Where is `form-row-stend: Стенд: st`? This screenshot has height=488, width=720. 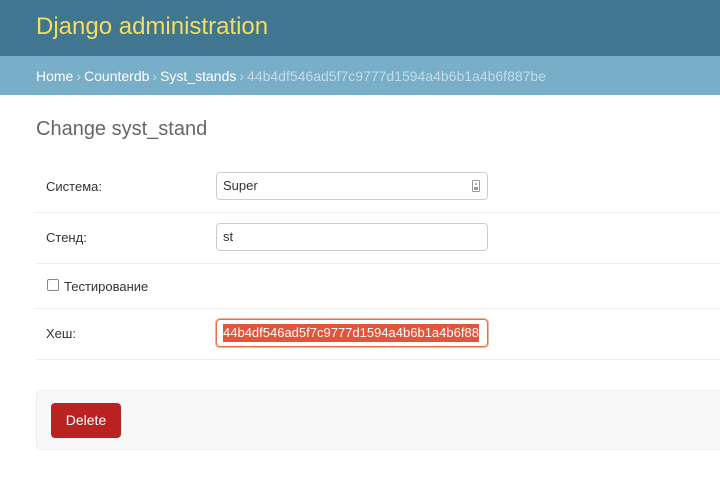 form-row-stend: Стенд: st is located at coordinates (378, 238).